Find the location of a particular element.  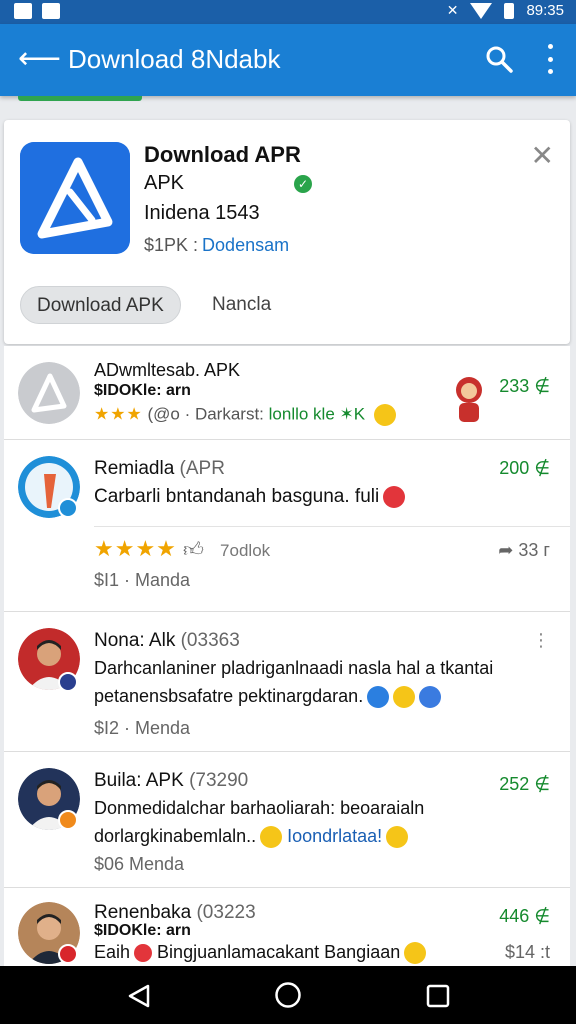

review-title: ADwmltesab. APK is located at coordinates (167, 370).